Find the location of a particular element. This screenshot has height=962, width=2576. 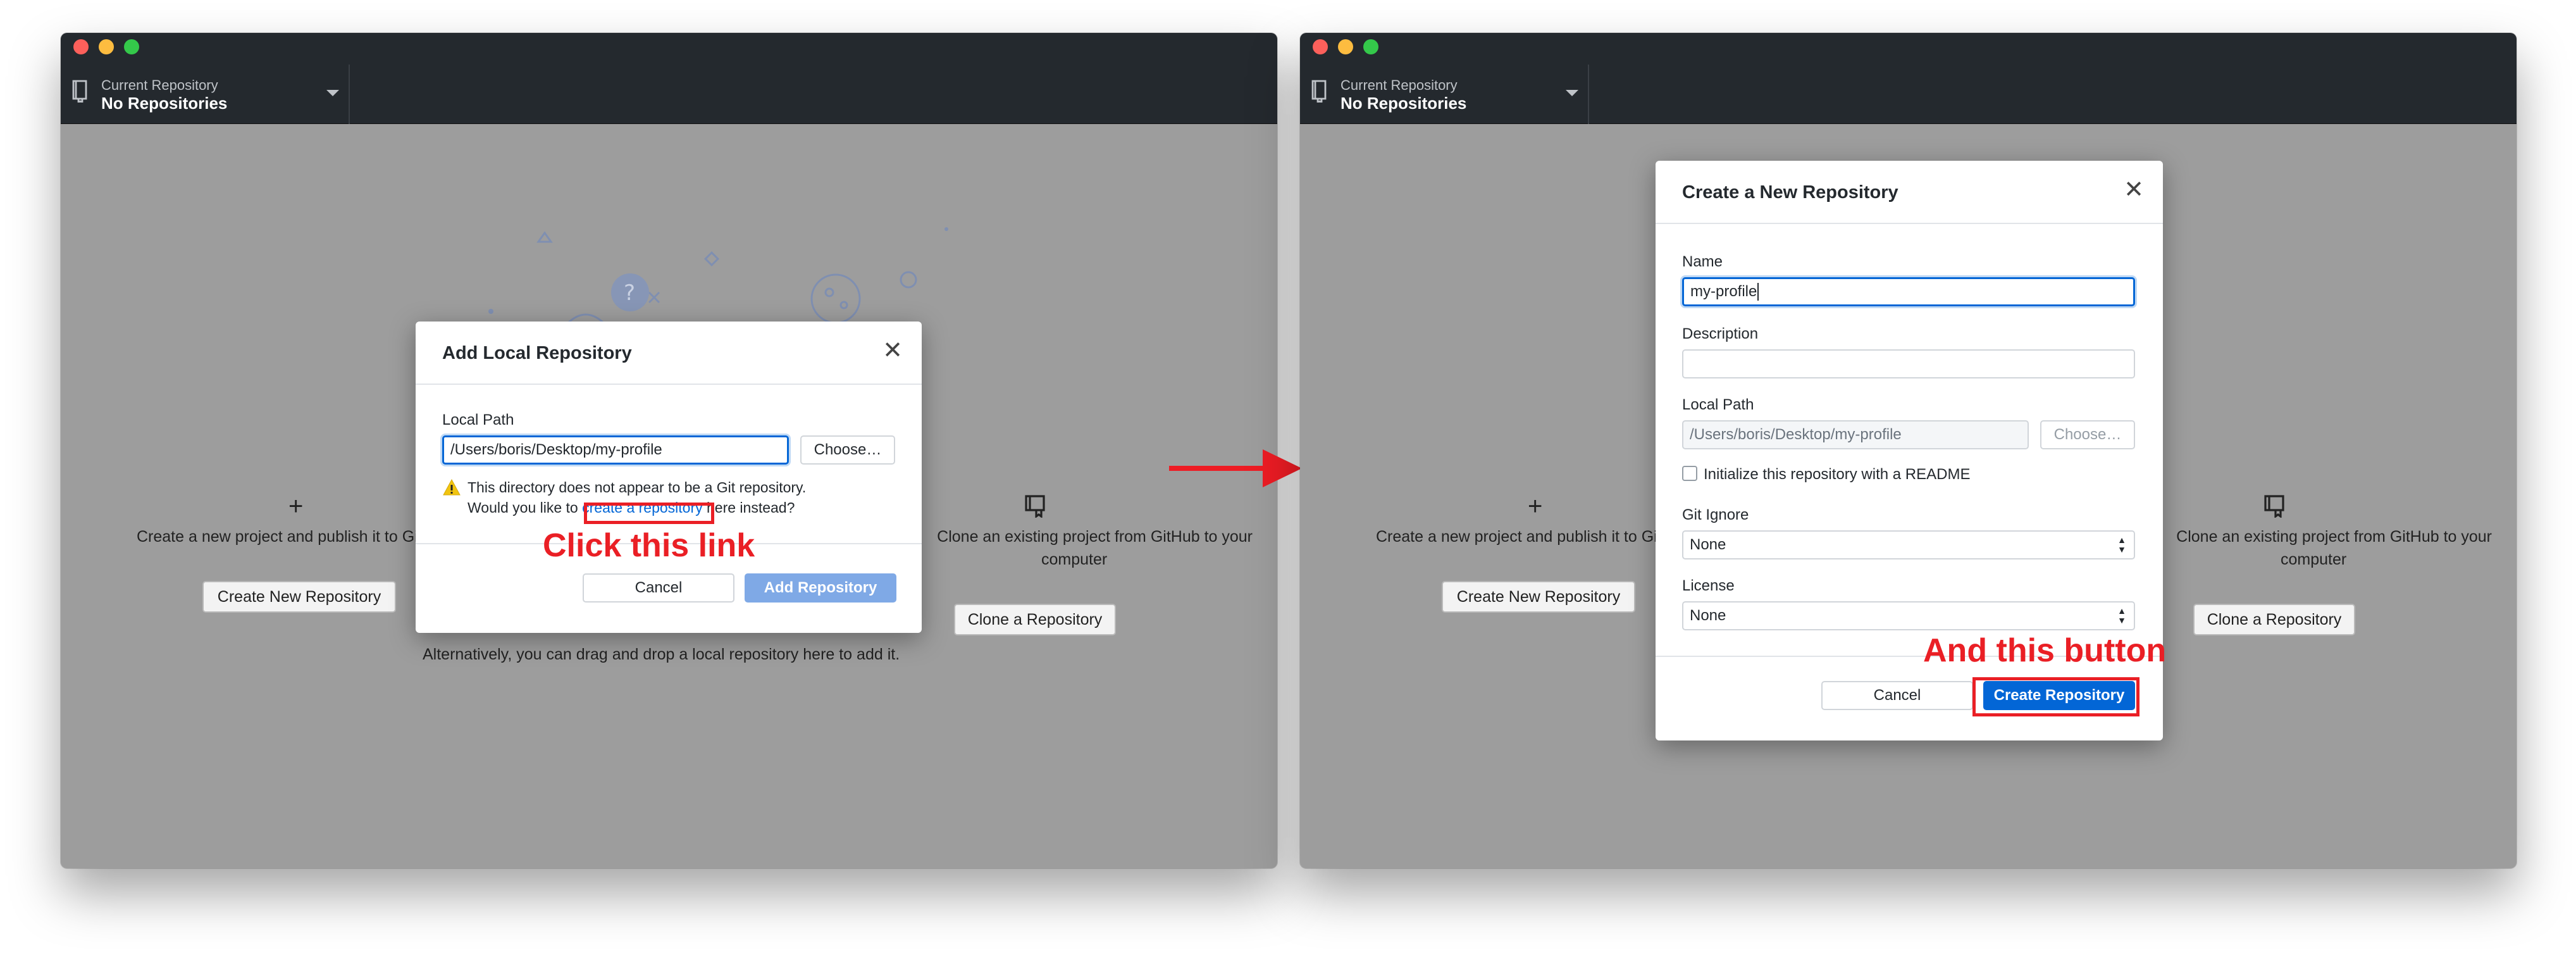

dialog-header: Create a New Repository ✕ is located at coordinates (1910, 193).